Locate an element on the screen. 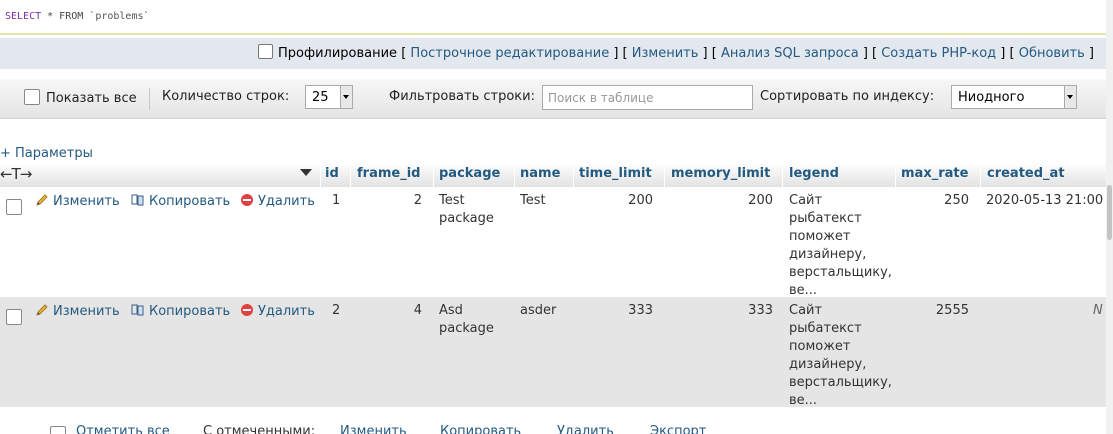 Image resolution: width=1113 pixels, height=434 pixels. column-header-frame-id: frame_id is located at coordinates (388, 173).